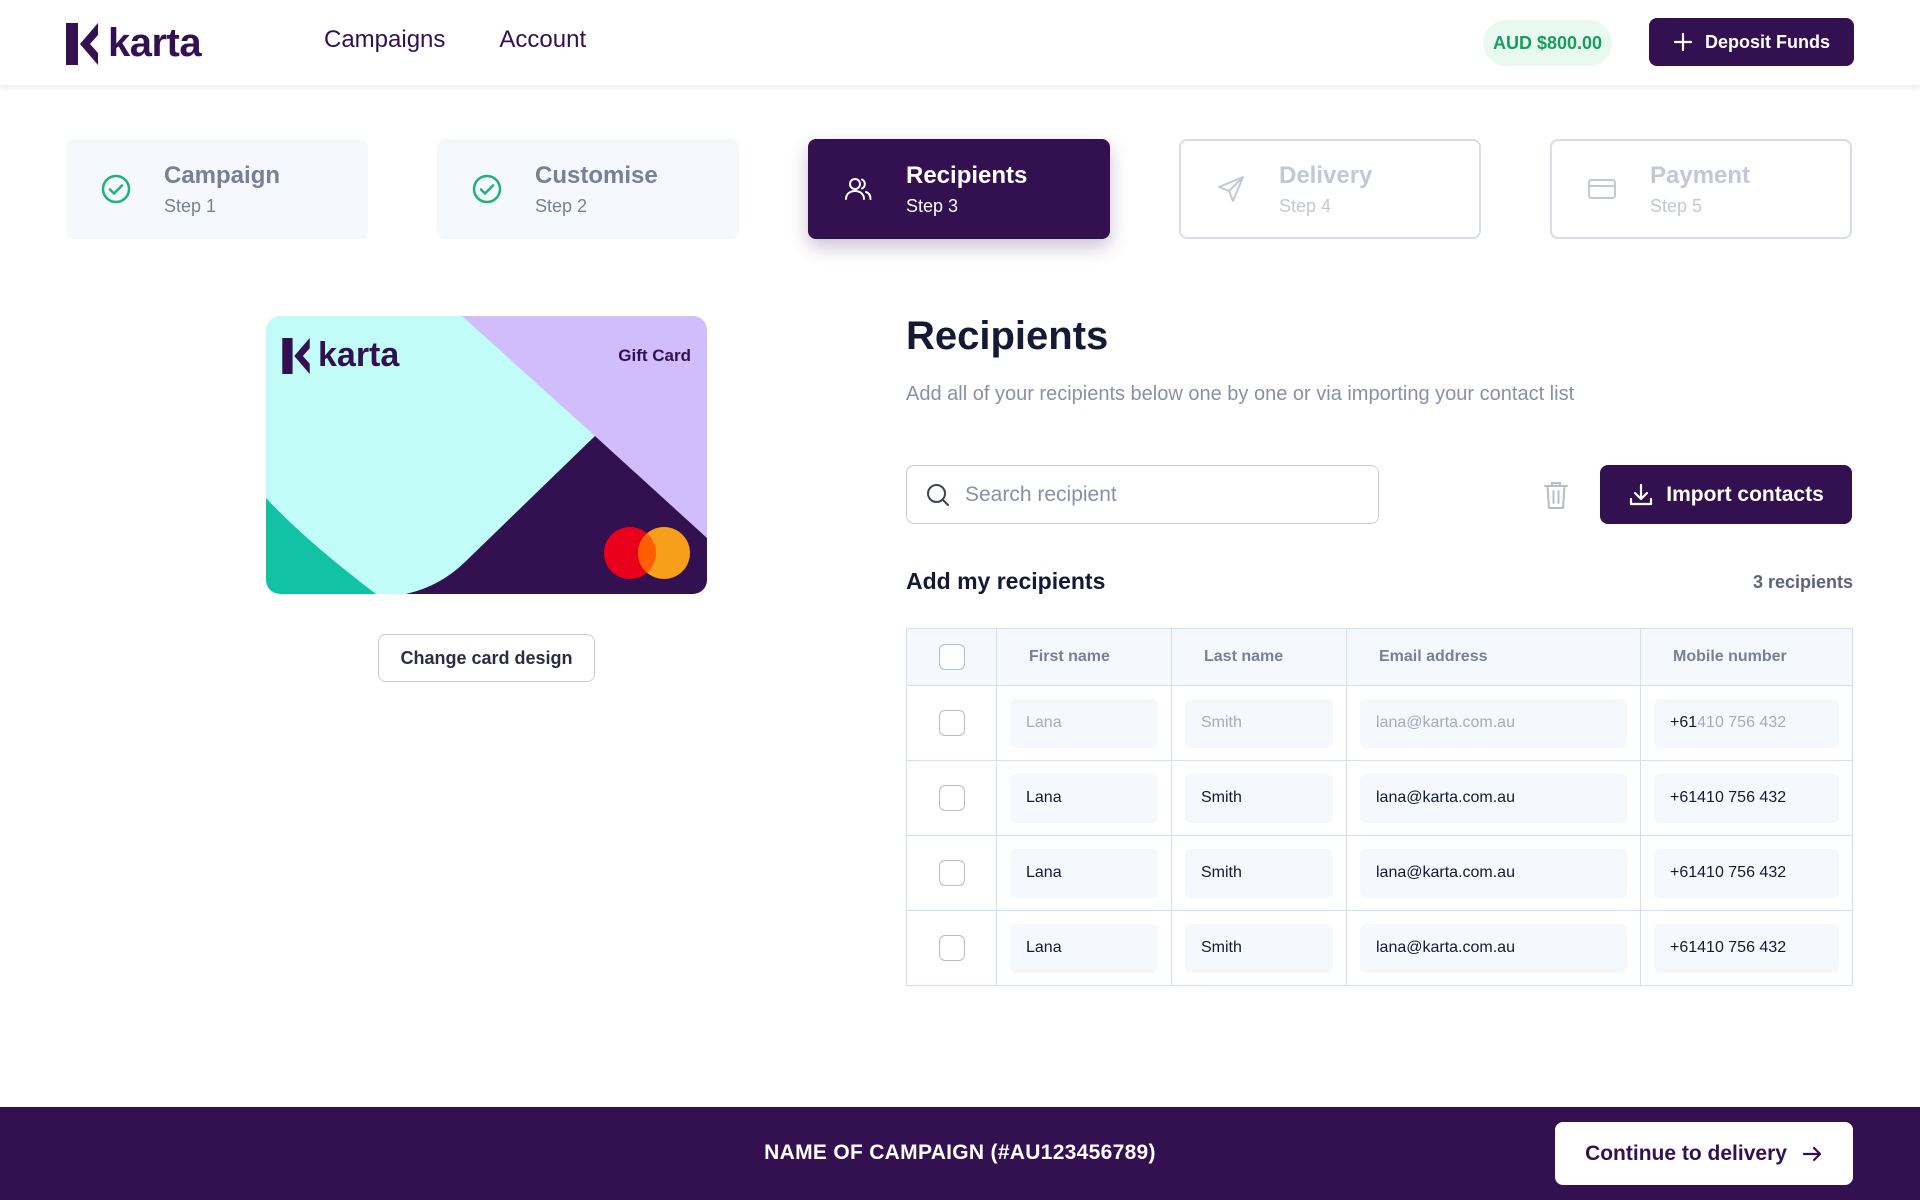  What do you see at coordinates (1676, 205) in the screenshot?
I see `step-number: Step 5` at bounding box center [1676, 205].